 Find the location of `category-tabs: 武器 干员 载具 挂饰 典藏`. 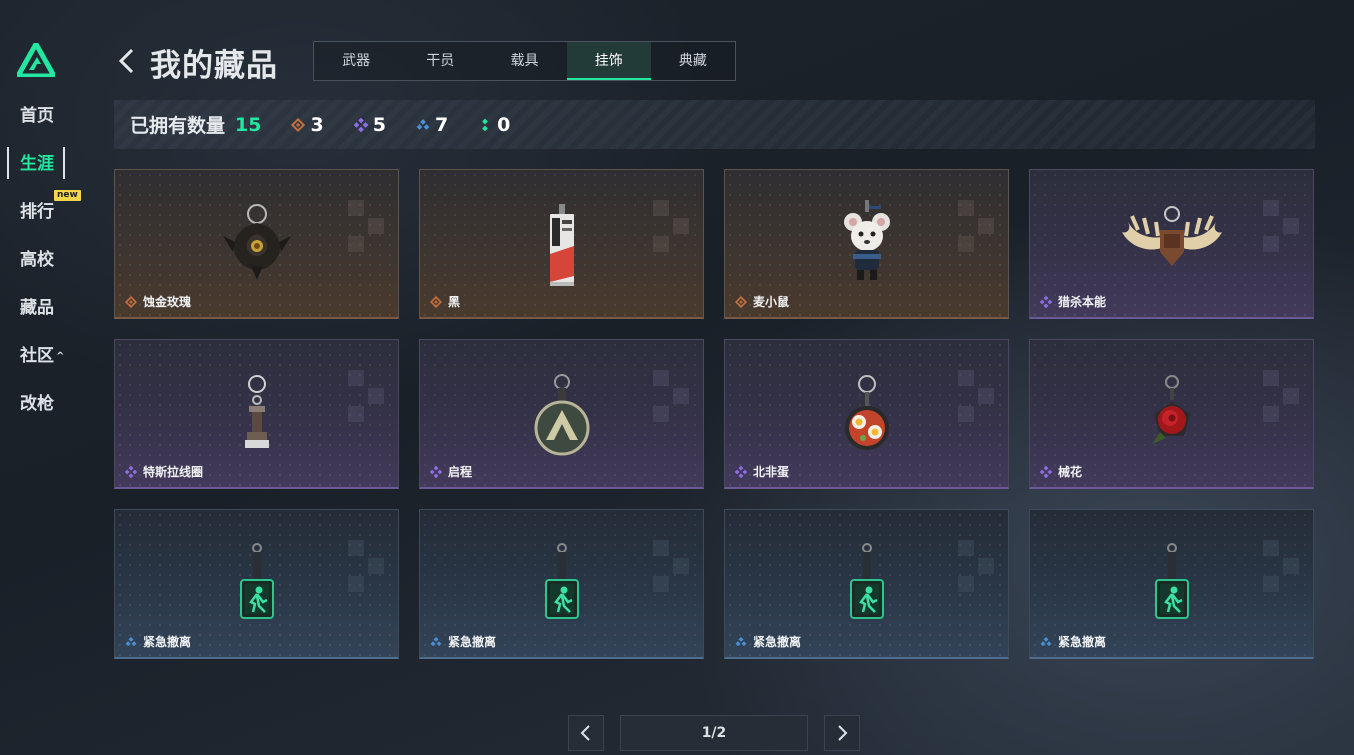

category-tabs: 武器 干员 载具 挂饰 典藏 is located at coordinates (524, 61).